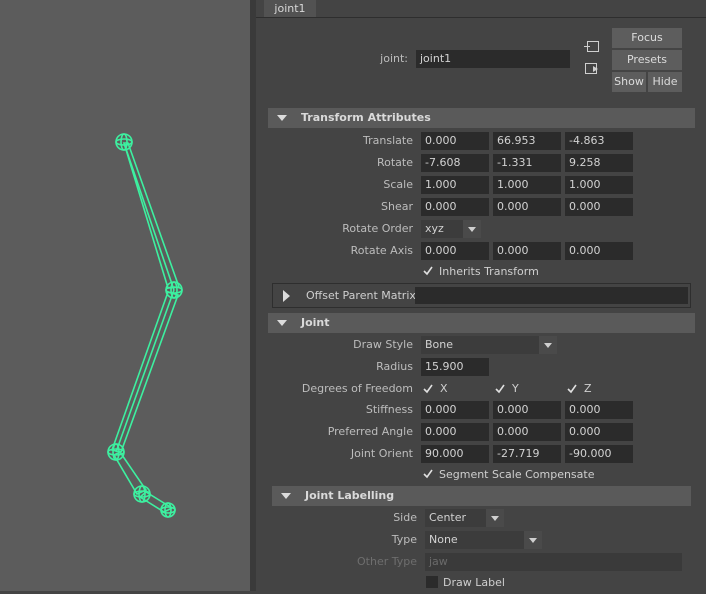 The image size is (706, 594). I want to click on rotate-axis-z-field: 0.000, so click(599, 251).